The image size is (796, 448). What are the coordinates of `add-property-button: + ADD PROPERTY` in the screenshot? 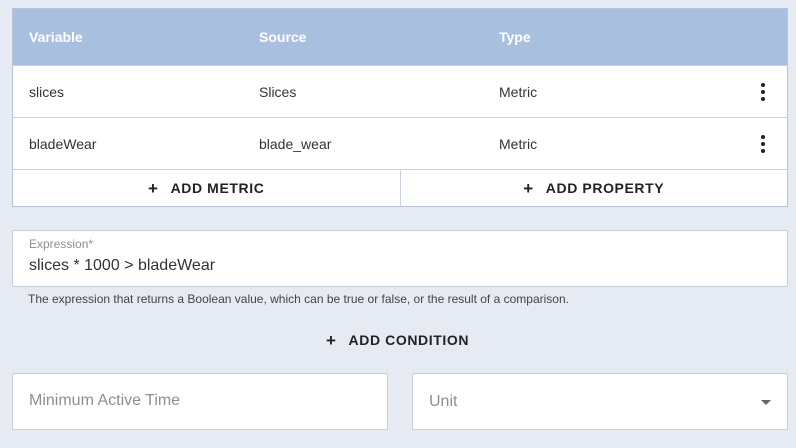 It's located at (593, 188).